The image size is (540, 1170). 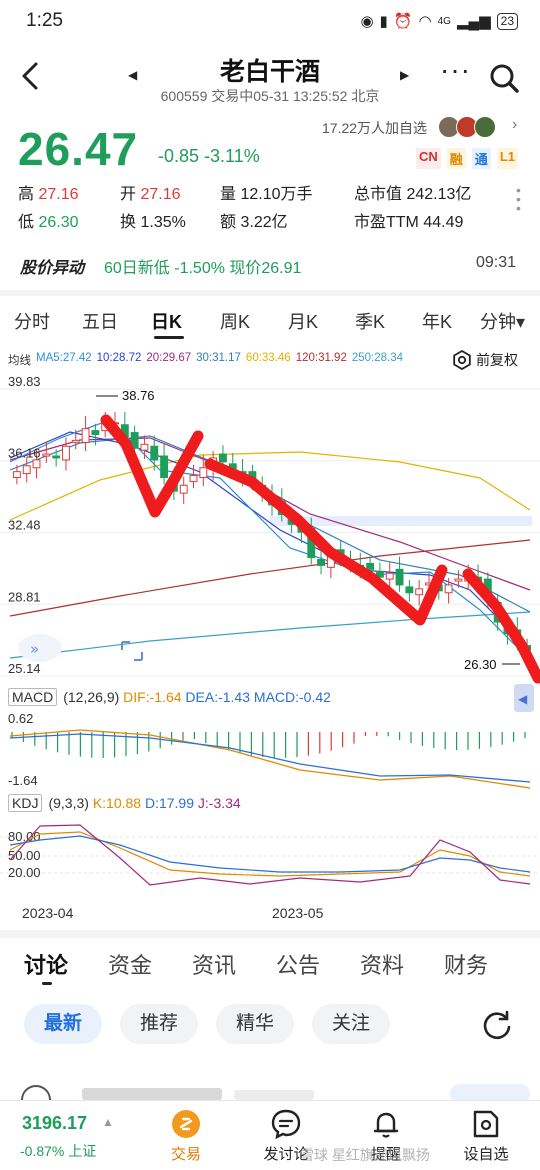 I want to click on tab-financials: 财务, so click(x=466, y=964).